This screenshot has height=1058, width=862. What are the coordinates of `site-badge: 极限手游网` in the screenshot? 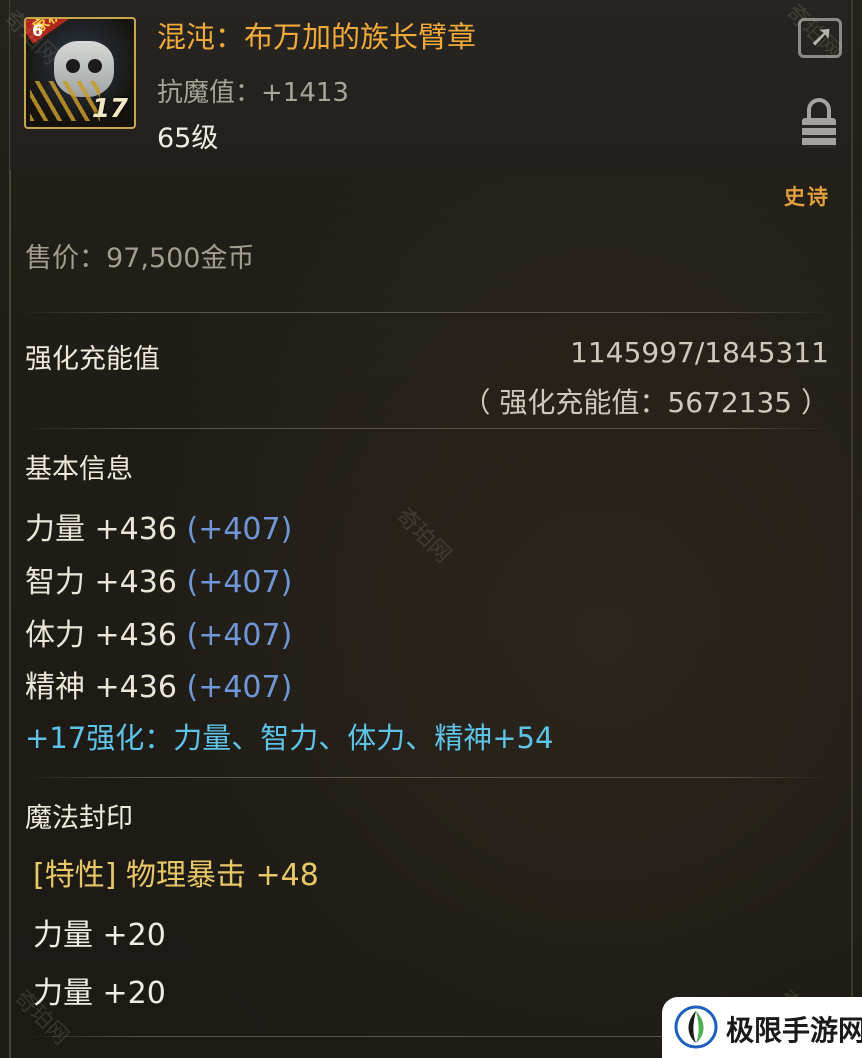 It's located at (762, 1027).